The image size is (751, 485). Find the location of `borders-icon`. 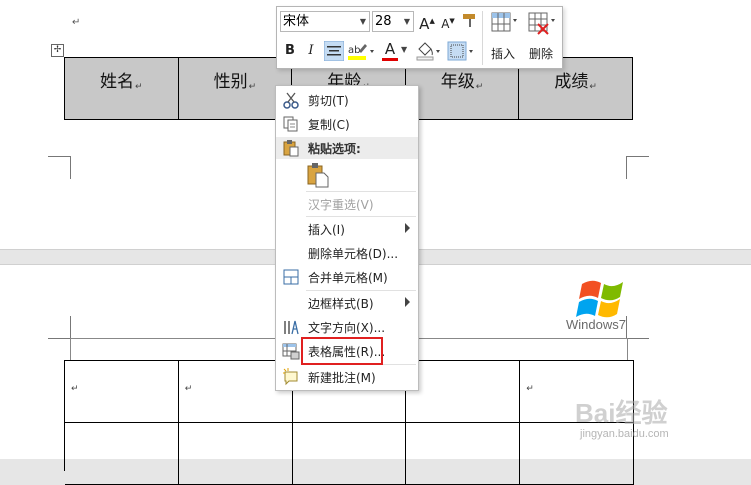

borders-icon is located at coordinates (462, 51).